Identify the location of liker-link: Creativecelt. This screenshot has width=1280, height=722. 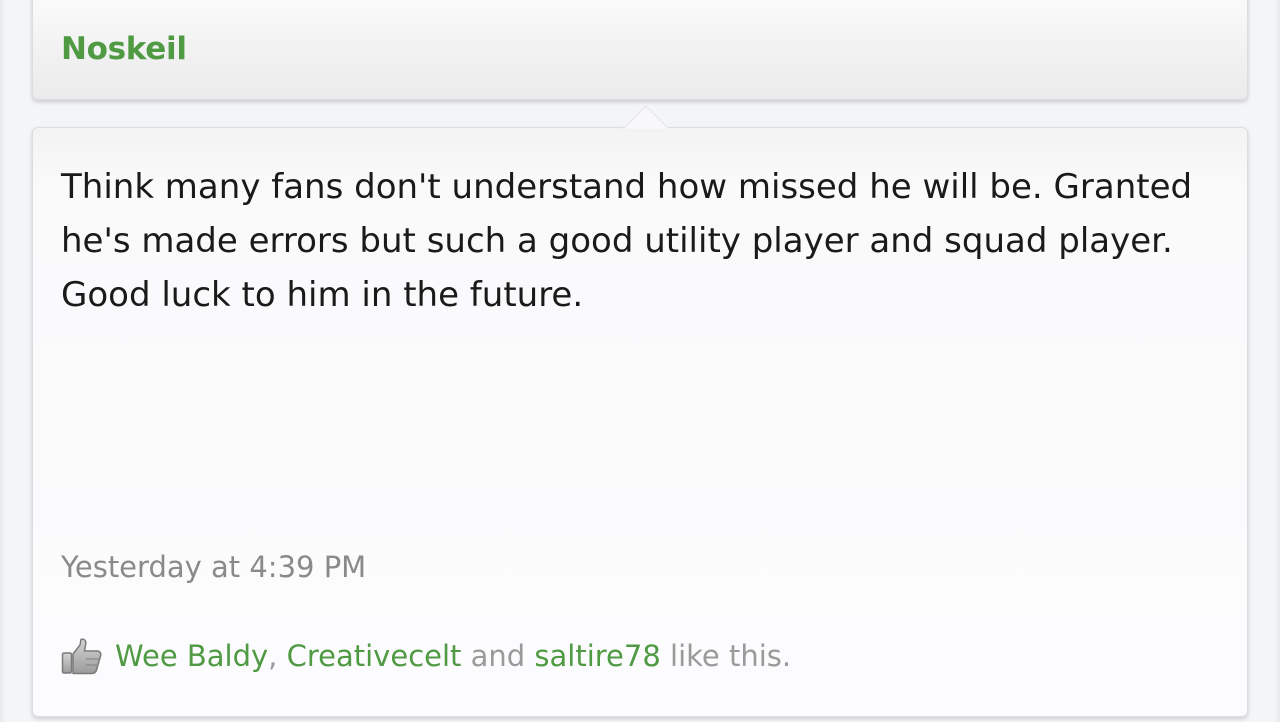
(374, 656).